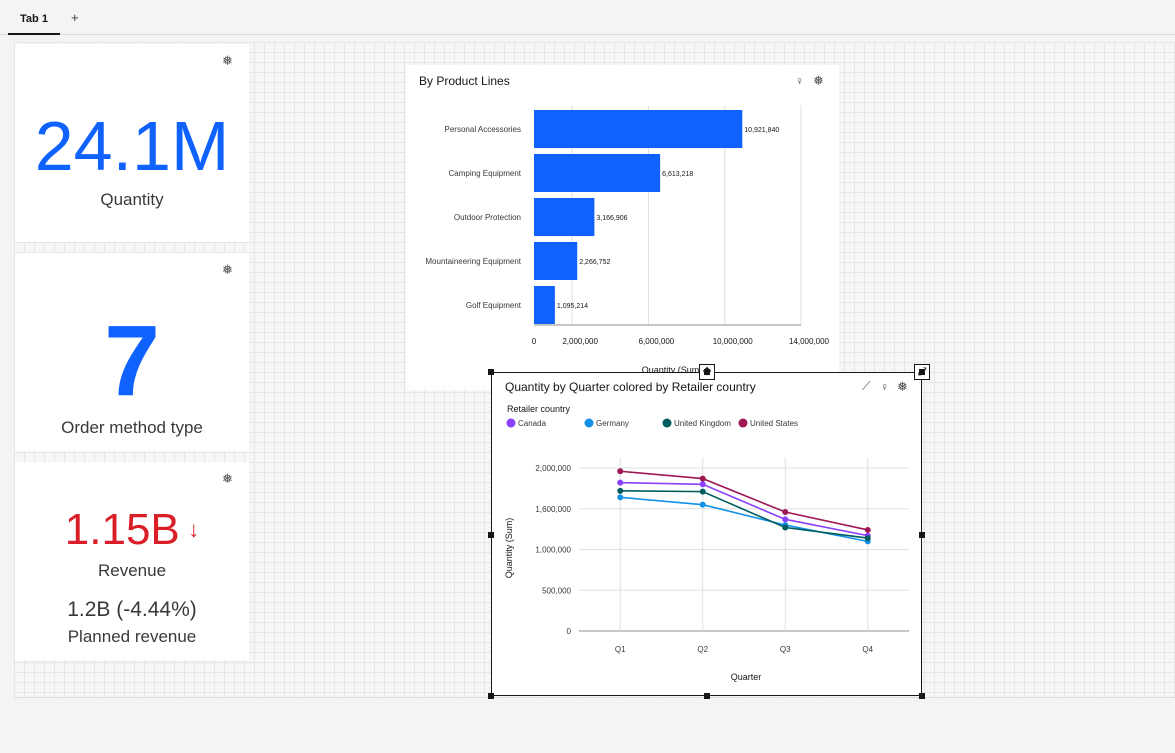 The image size is (1175, 753). Describe the element at coordinates (611, 218) in the screenshot. I see `bar-value-label: 3,166,906` at that location.